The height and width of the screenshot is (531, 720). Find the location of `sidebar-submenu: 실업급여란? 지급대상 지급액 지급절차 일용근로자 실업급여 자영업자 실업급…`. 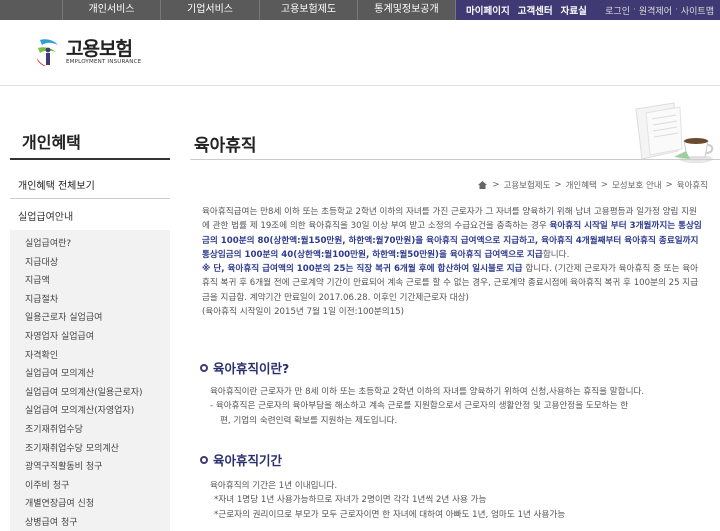

sidebar-submenu: 실업급여란? 지급대상 지급액 지급절차 일용근로자 실업급여 자영업자 실업급… is located at coordinates (90, 380).